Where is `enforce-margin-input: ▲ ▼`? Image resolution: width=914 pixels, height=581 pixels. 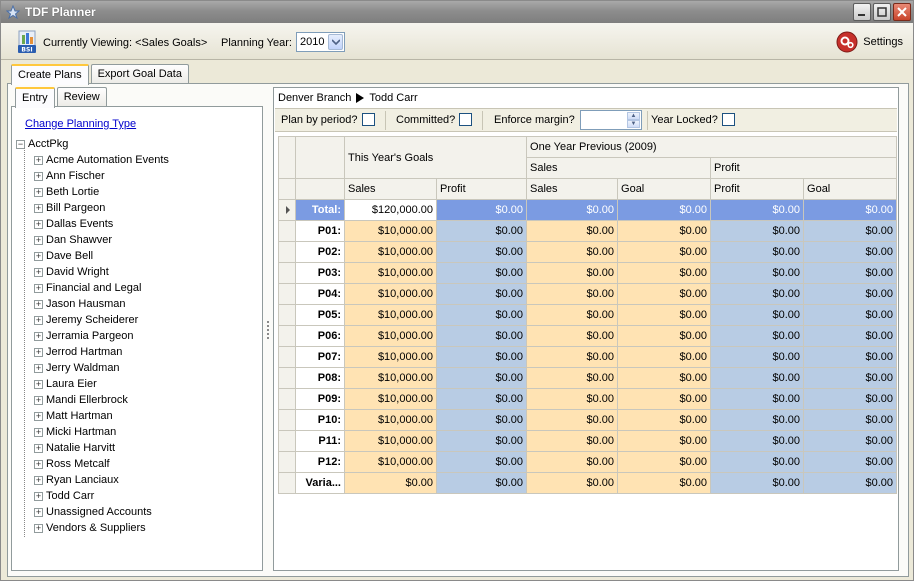
enforce-margin-input: ▲ ▼ is located at coordinates (611, 120).